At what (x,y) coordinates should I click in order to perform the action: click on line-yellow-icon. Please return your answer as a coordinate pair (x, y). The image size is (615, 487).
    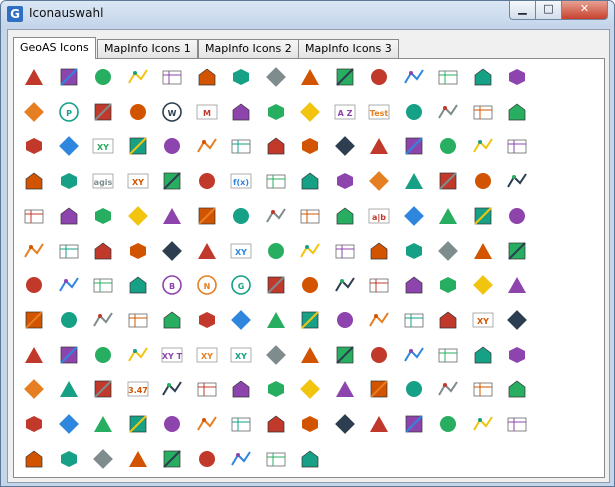
    Looking at the image, I should click on (310, 146).